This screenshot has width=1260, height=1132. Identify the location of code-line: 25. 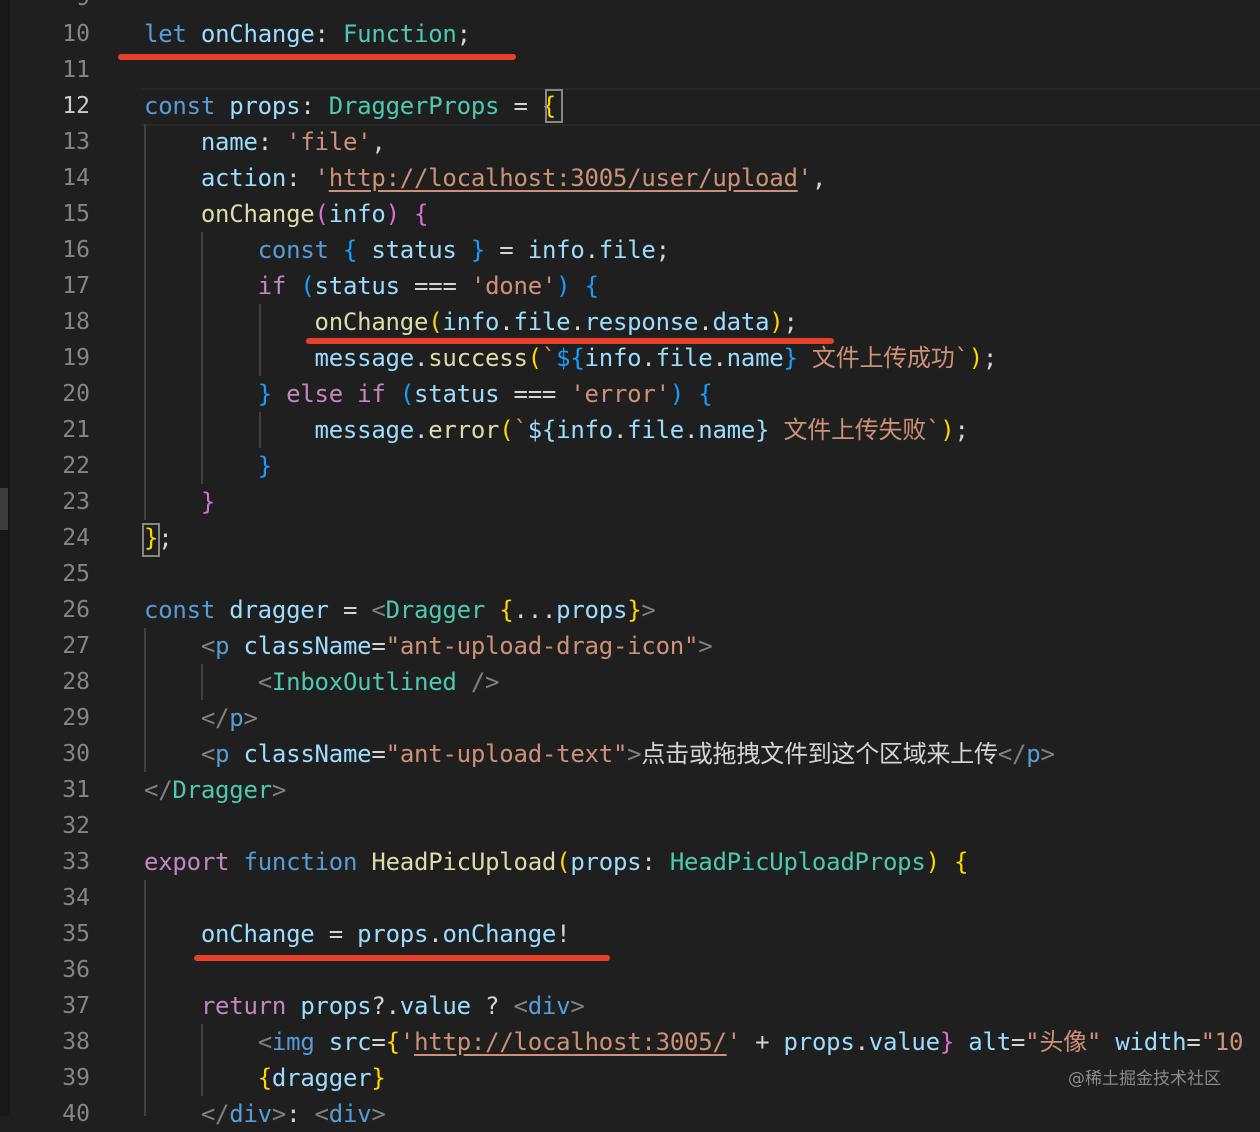
(630, 574).